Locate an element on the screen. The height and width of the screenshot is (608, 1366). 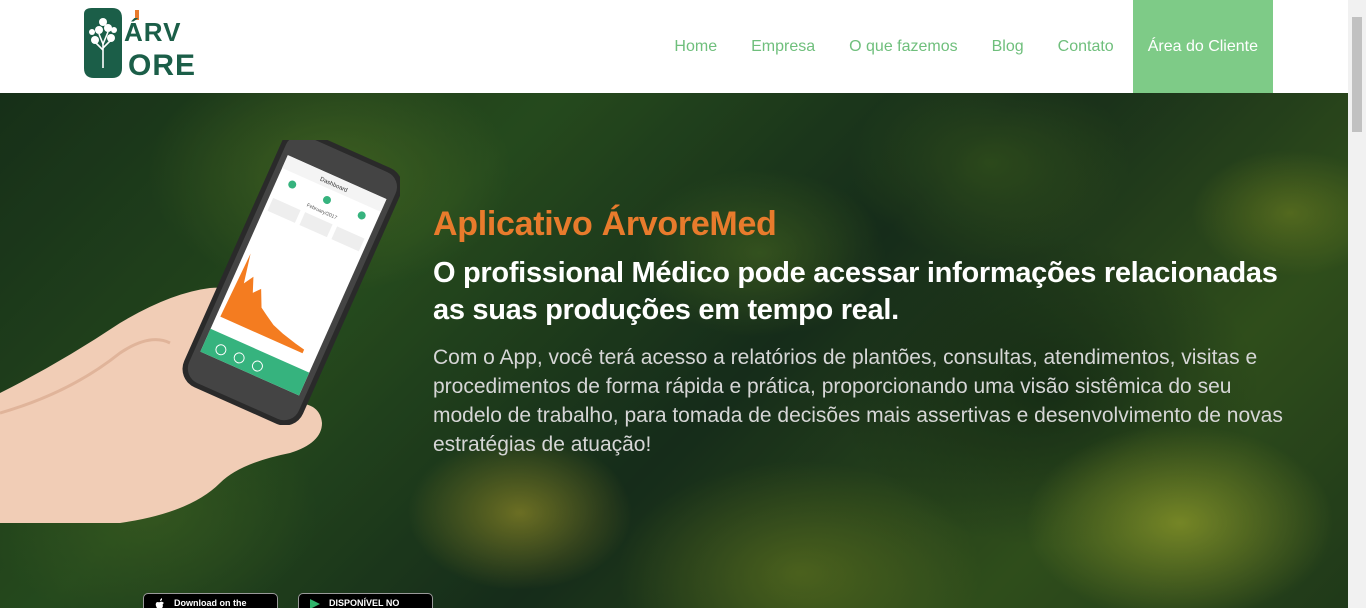
logo-text-top: ÁRV is located at coordinates (152, 32).